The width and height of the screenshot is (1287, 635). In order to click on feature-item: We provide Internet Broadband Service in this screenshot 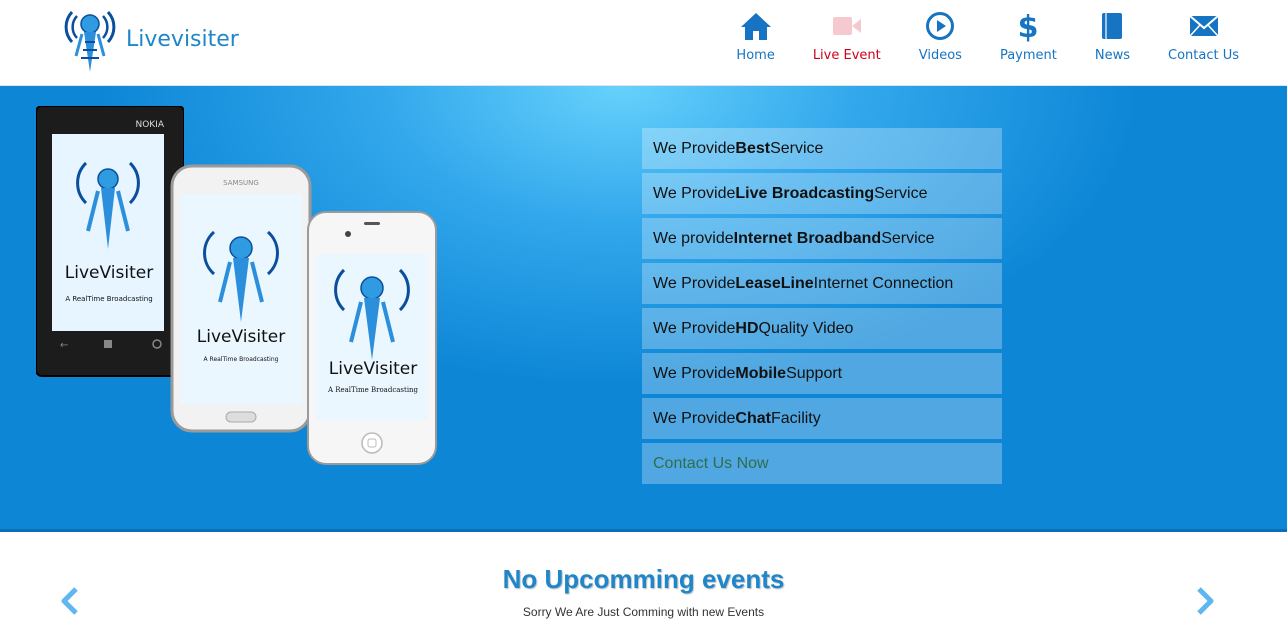, I will do `click(822, 238)`.